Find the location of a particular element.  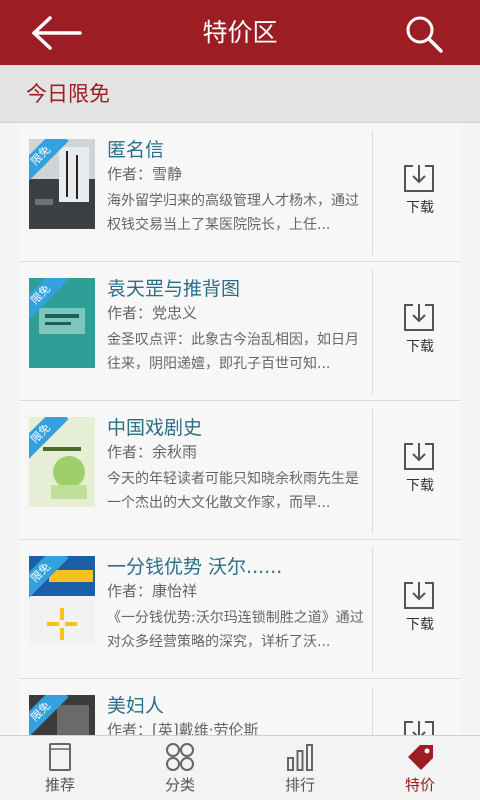

book-author: 作者：党忠义 is located at coordinates (152, 313).